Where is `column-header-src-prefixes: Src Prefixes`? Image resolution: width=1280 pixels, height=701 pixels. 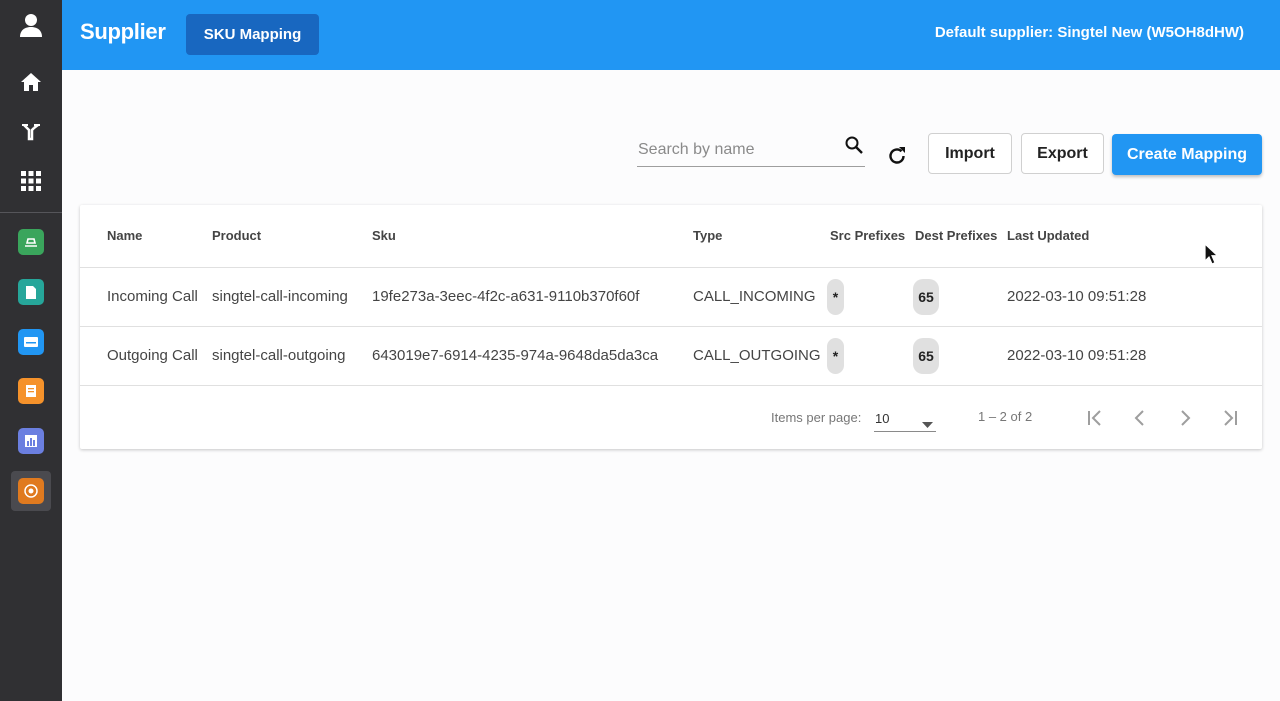
column-header-src-prefixes: Src Prefixes is located at coordinates (867, 235).